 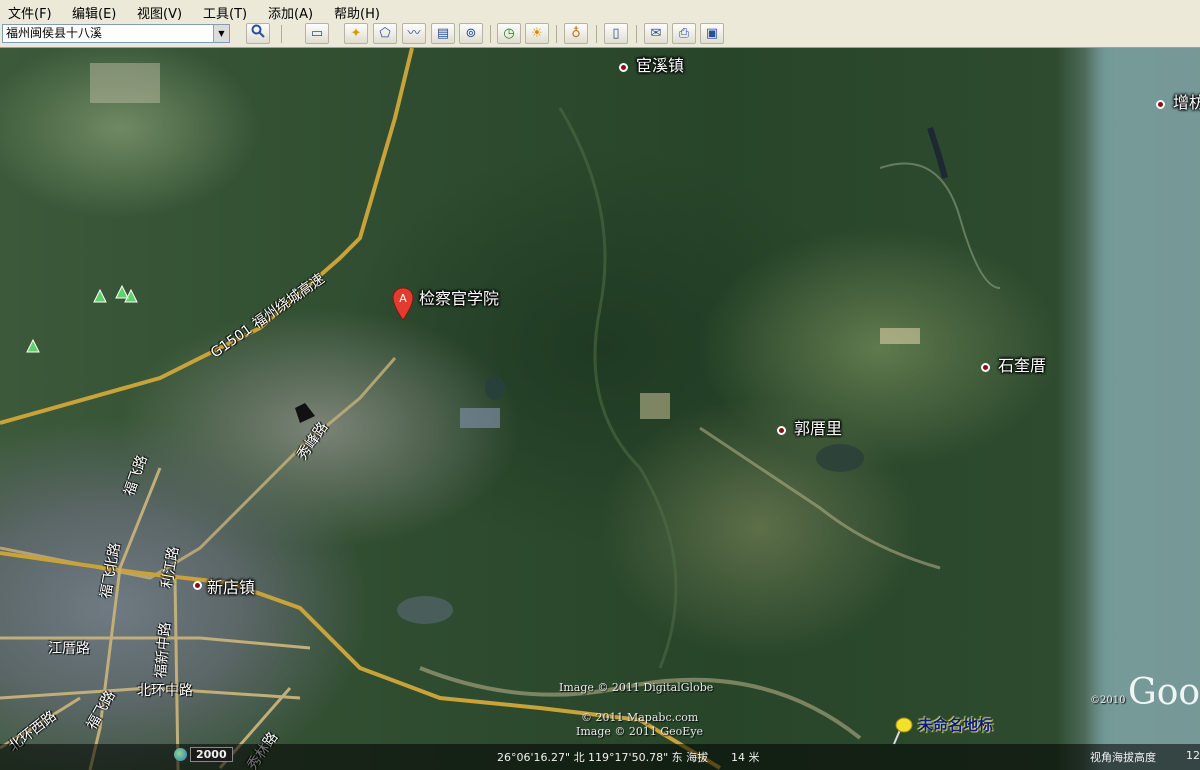 I want to click on add-polygon-button: ⬠, so click(x=385, y=33).